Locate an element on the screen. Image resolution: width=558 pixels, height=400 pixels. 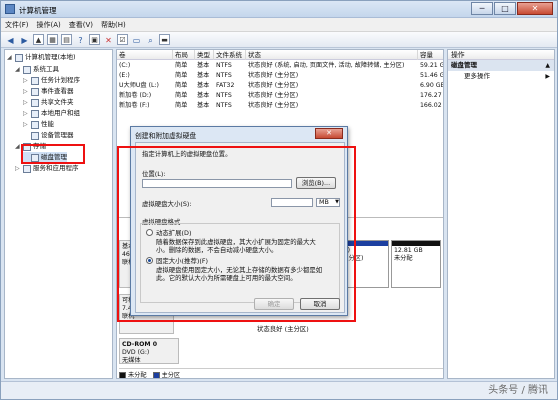
tree-item-performance: ▷ 性能 is located at coordinates (38, 124).